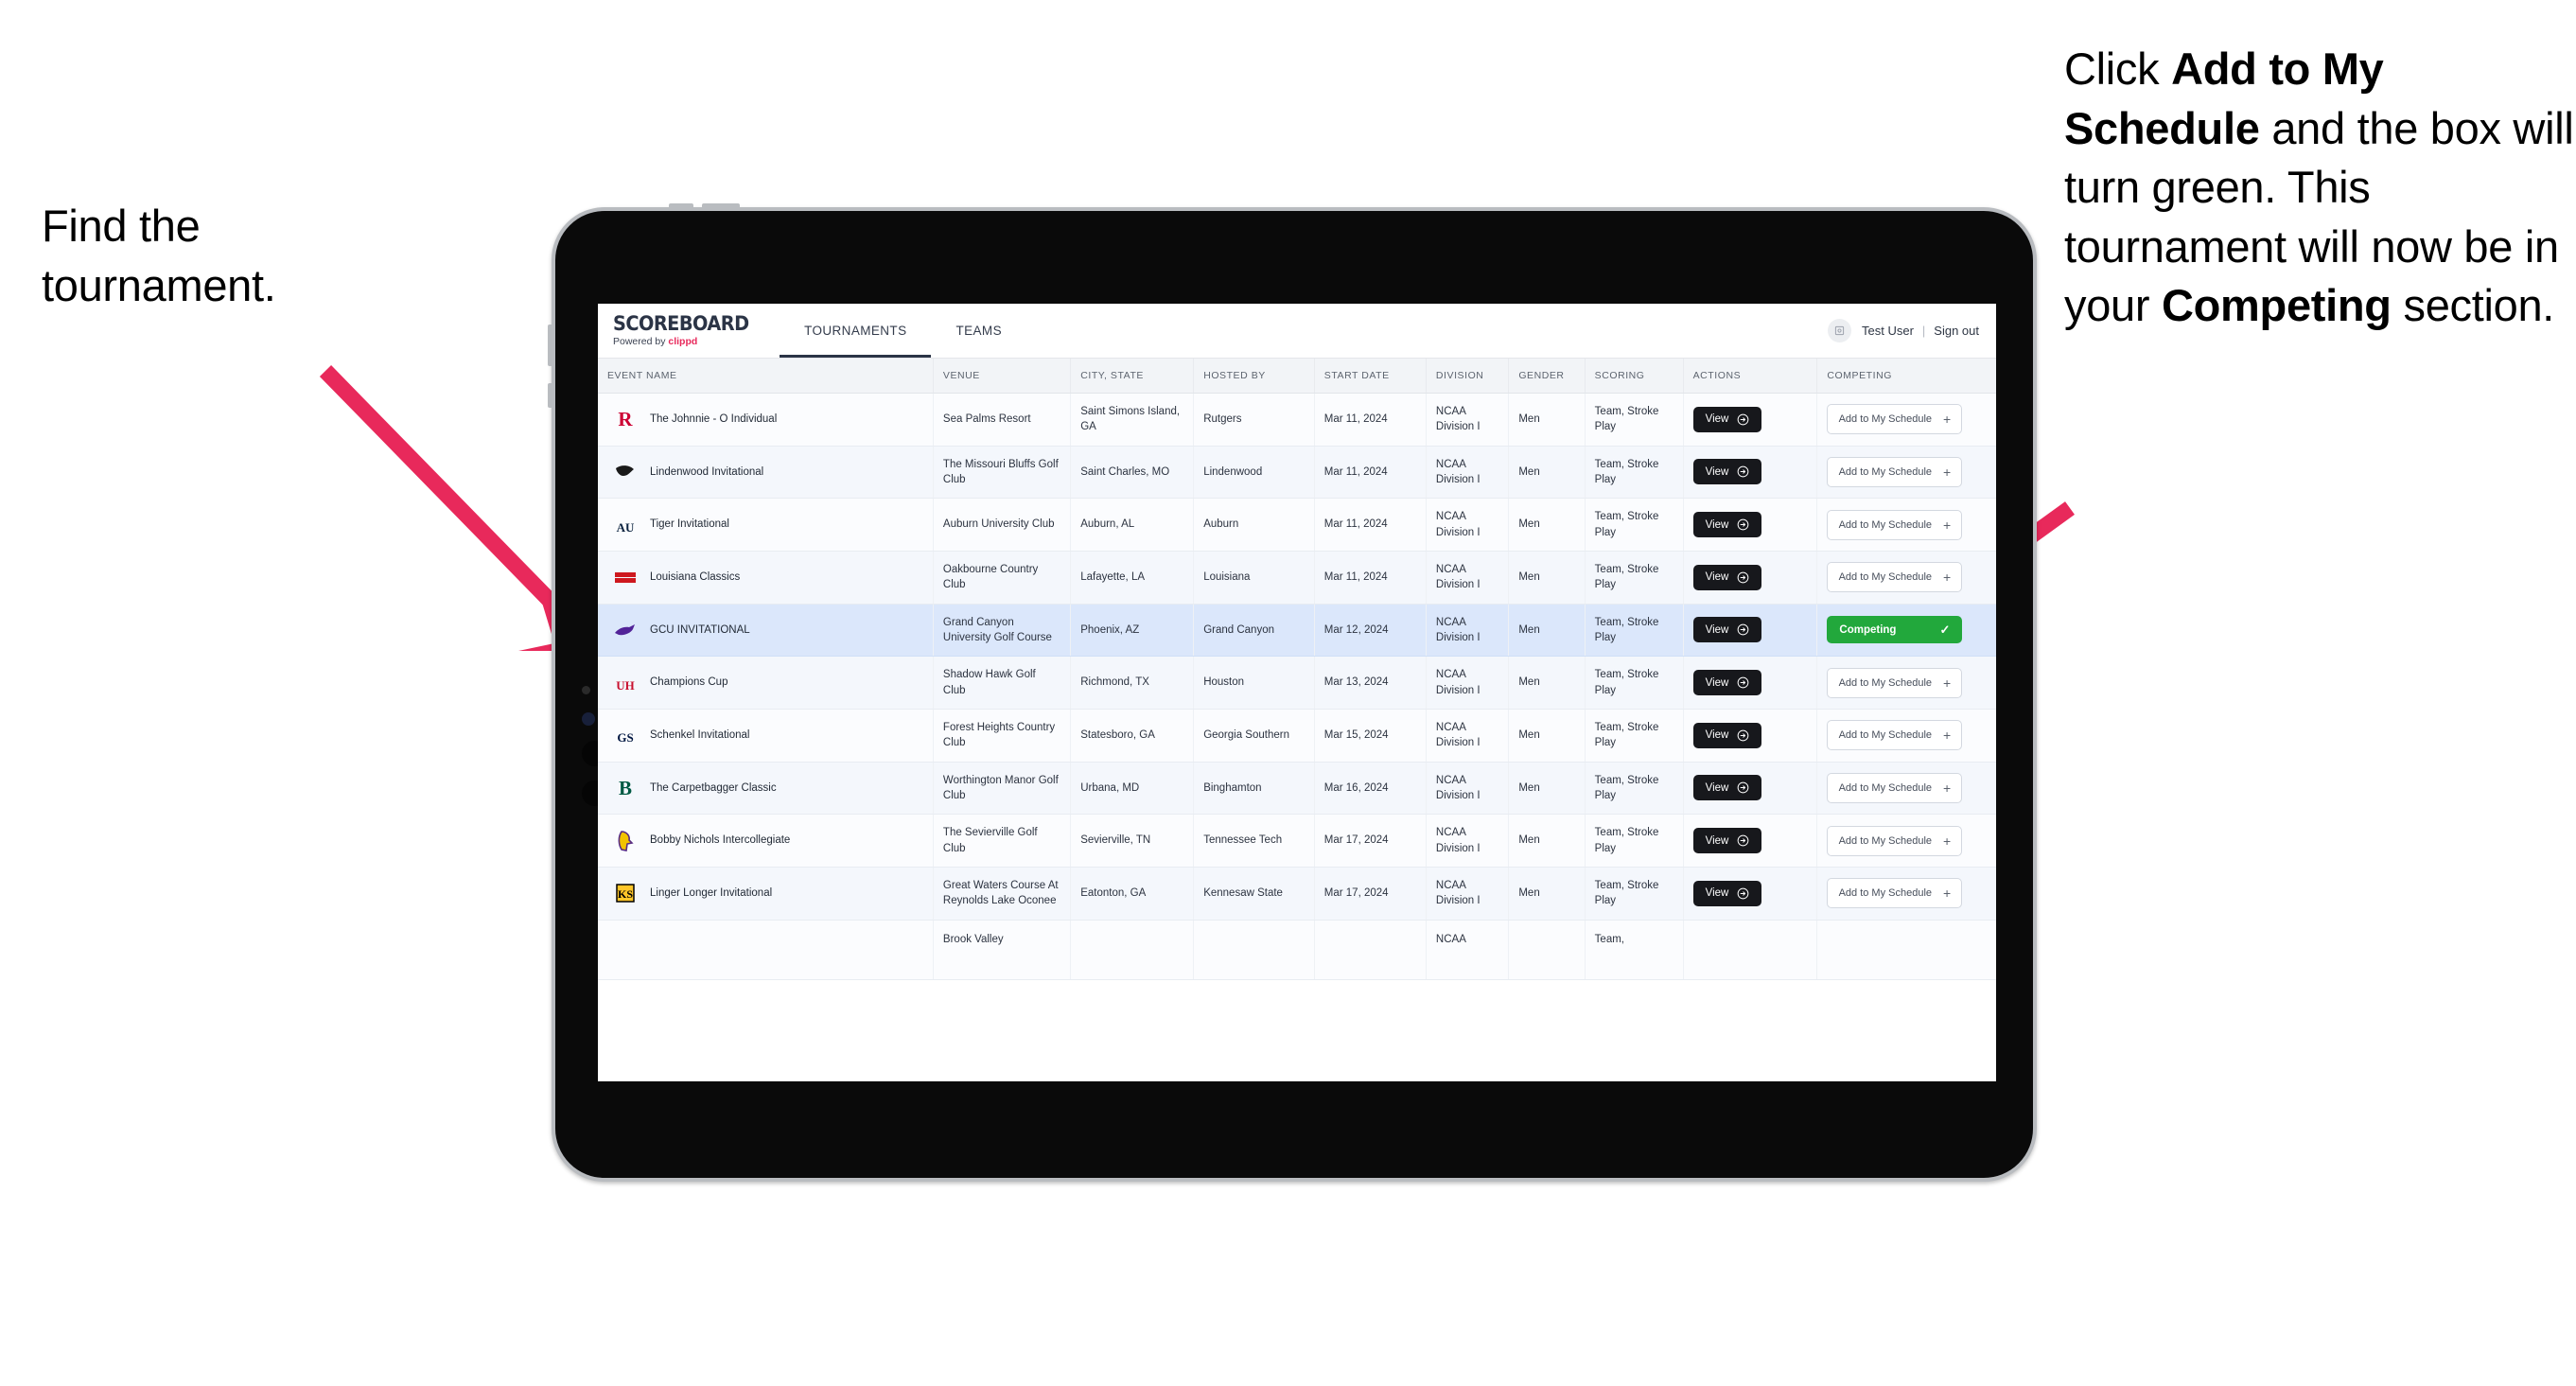 This screenshot has height=1386, width=2576. Describe the element at coordinates (1888, 331) in the screenshot. I see `user-name: Test User` at that location.